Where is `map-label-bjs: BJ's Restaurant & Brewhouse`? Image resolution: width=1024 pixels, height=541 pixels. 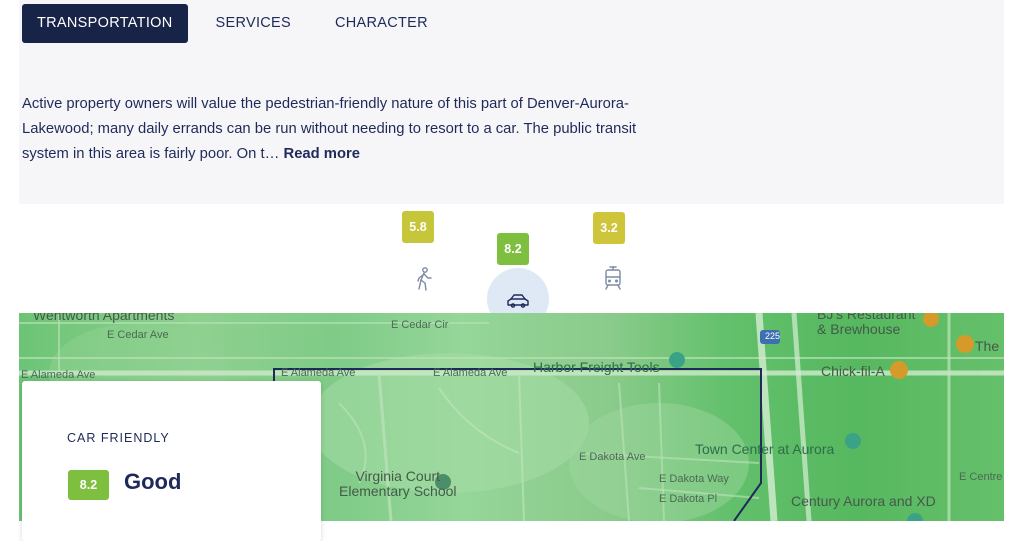 map-label-bjs: BJ's Restaurant & Brewhouse is located at coordinates (866, 325).